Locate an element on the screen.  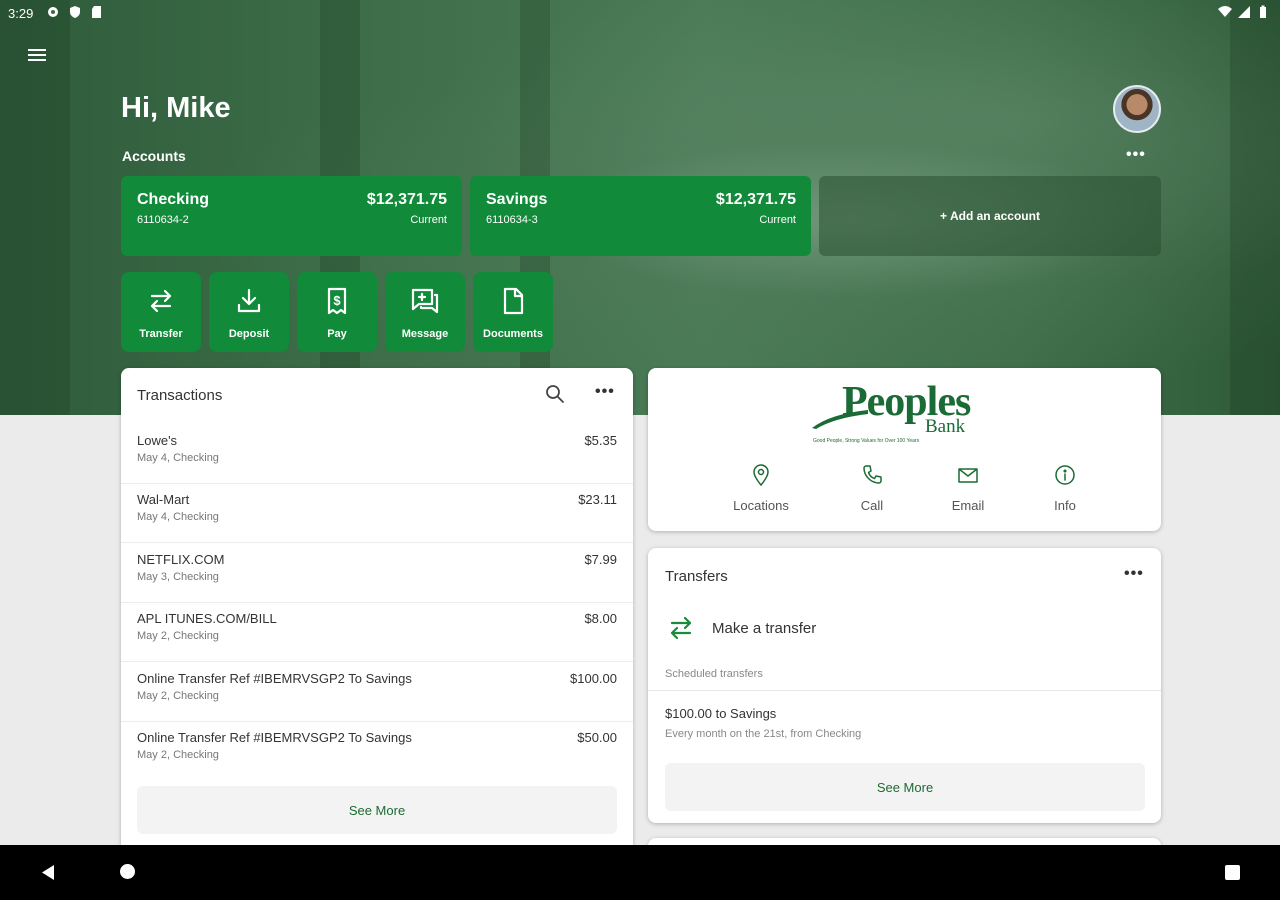
accounts-label: Accounts is located at coordinates (154, 156).